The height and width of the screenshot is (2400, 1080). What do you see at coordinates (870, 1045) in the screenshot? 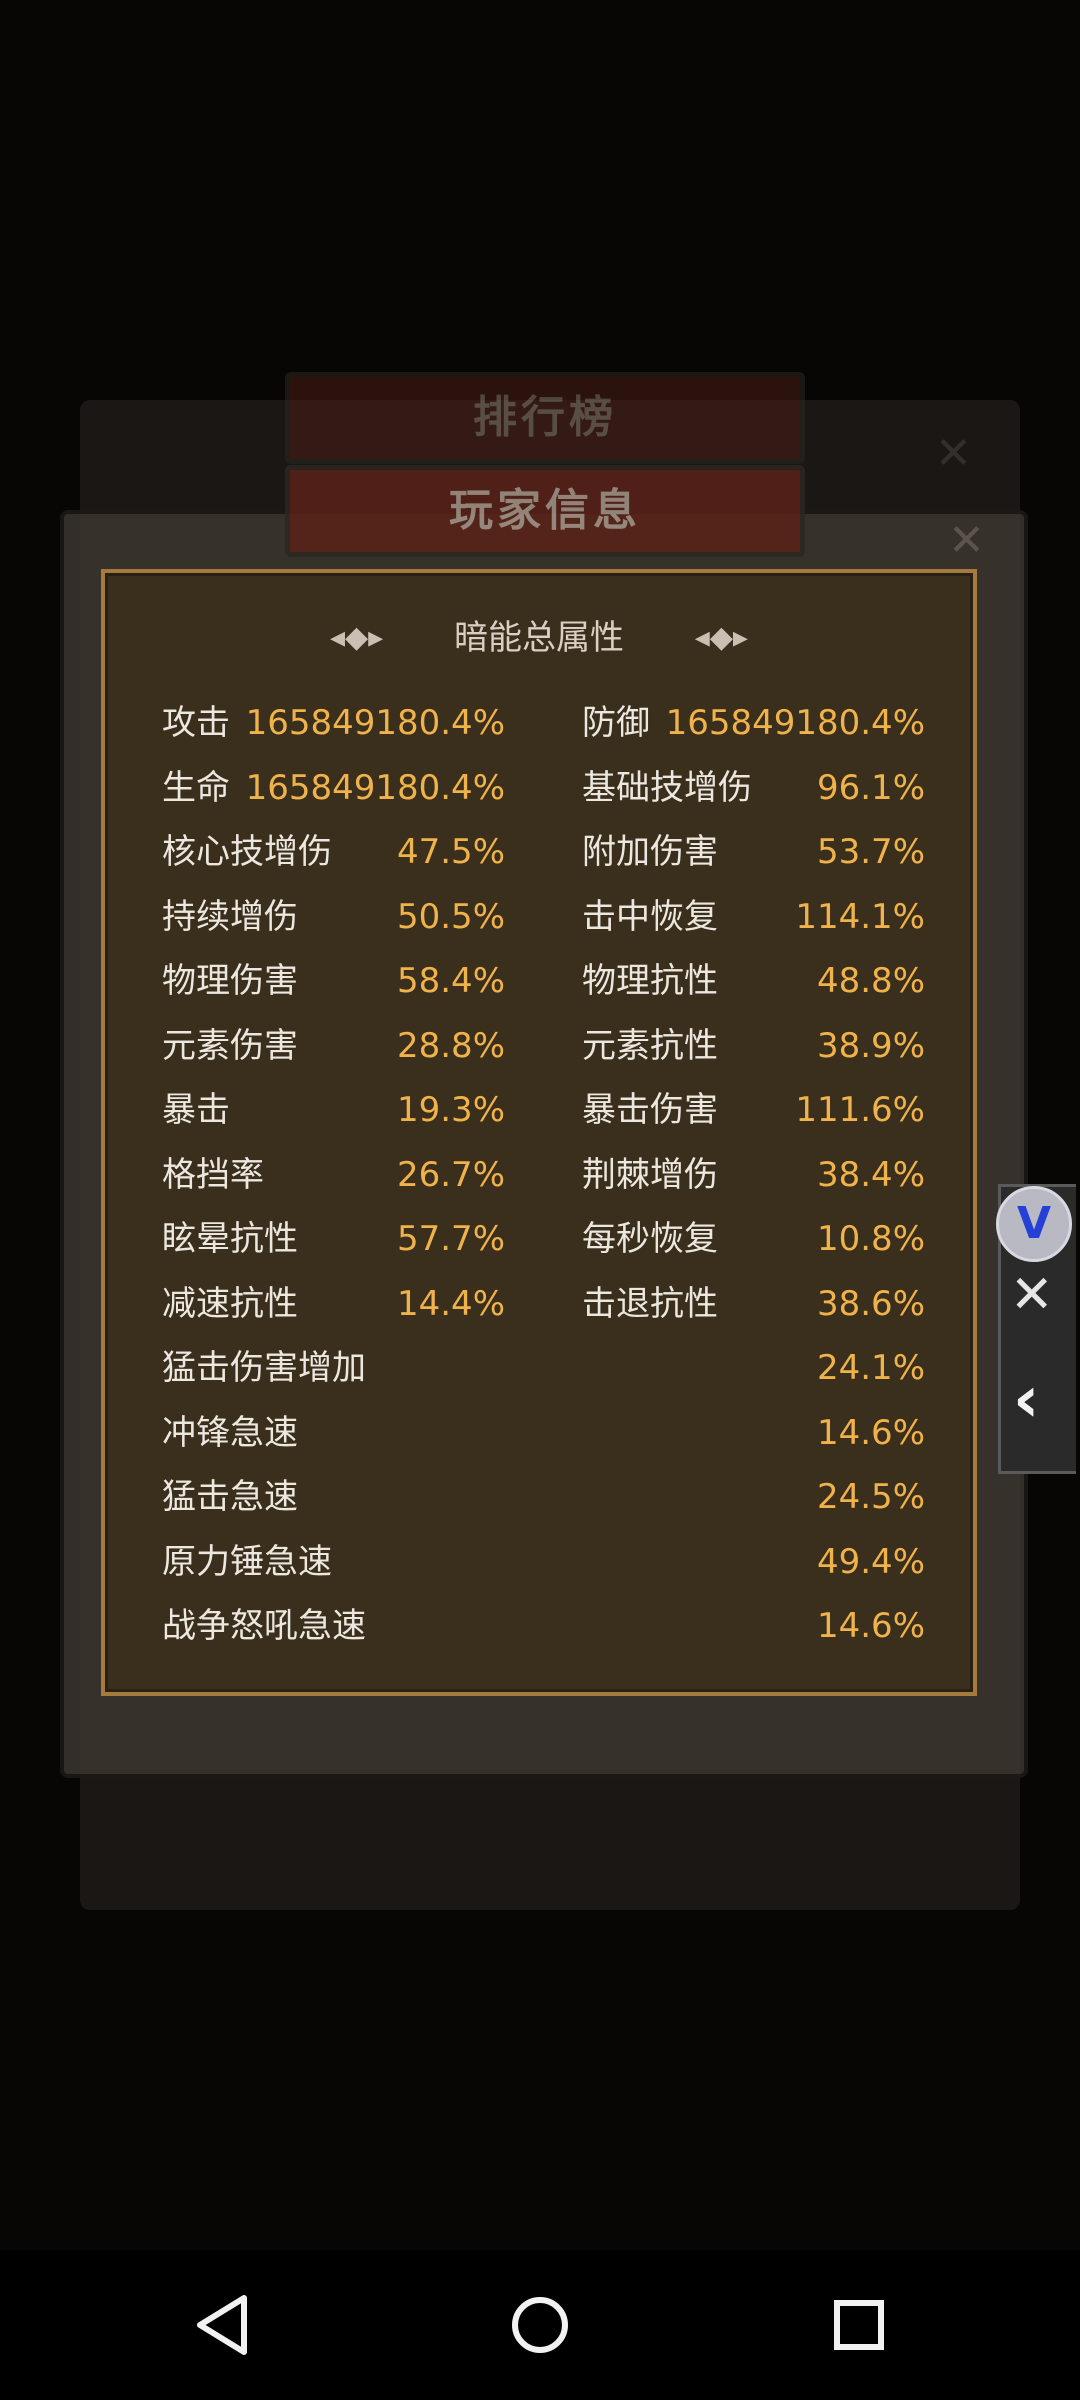
I see `stat-value: 38.9%` at bounding box center [870, 1045].